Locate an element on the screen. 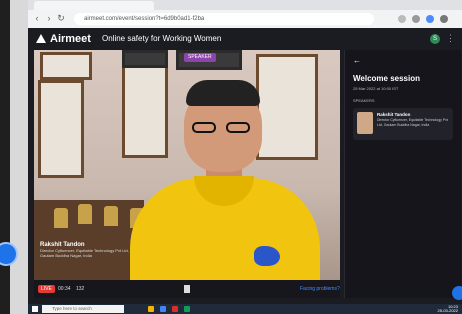 This screenshot has width=462, height=314. left-floating-button is located at coordinates (9, 254).